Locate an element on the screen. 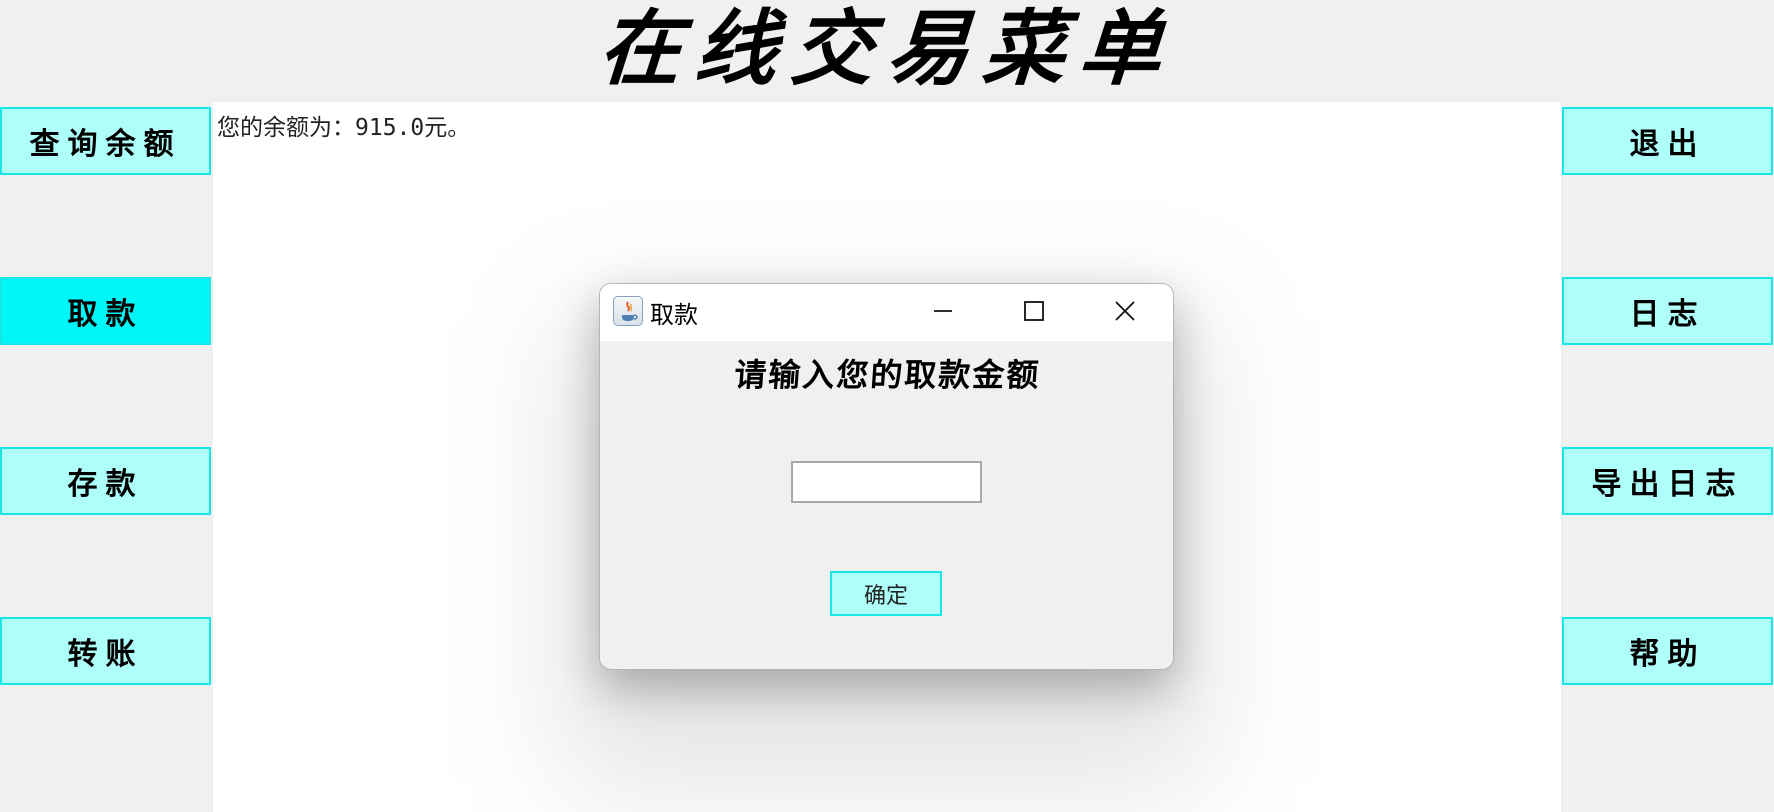 The image size is (1774, 812). withdraw-amount-input is located at coordinates (886, 482).